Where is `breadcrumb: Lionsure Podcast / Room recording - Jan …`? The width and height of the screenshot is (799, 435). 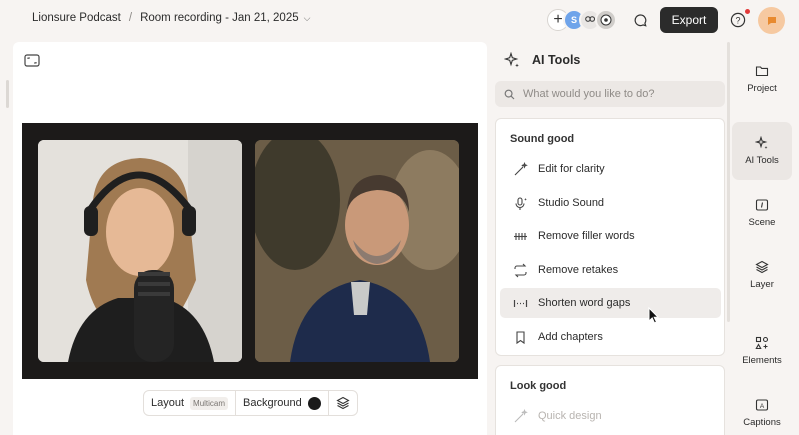
breadcrumb: Lionsure Podcast / Room recording - Jan … is located at coordinates (171, 18).